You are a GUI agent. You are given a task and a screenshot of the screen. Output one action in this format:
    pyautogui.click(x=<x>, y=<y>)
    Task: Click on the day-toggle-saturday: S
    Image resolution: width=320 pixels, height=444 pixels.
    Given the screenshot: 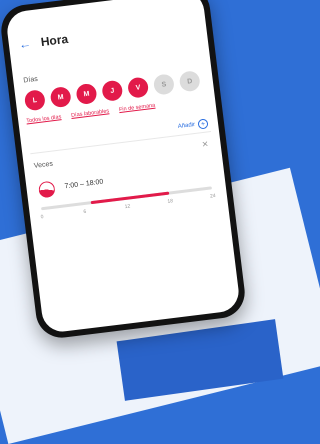 What is the action you would take?
    pyautogui.click(x=164, y=84)
    